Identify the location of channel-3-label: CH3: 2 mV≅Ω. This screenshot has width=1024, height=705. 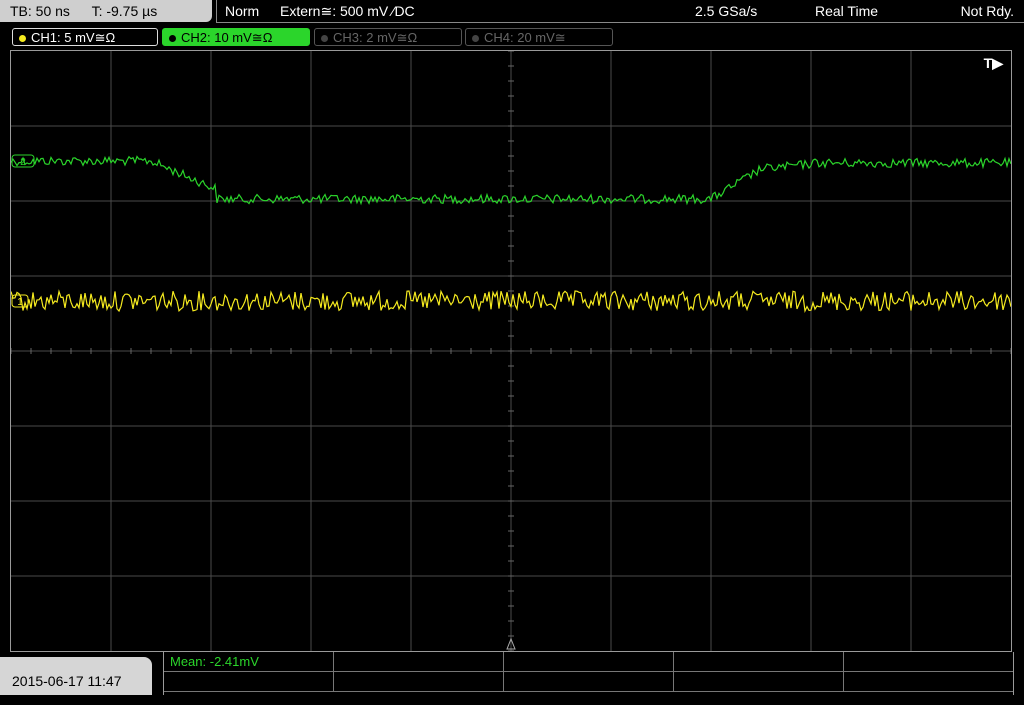
(375, 37).